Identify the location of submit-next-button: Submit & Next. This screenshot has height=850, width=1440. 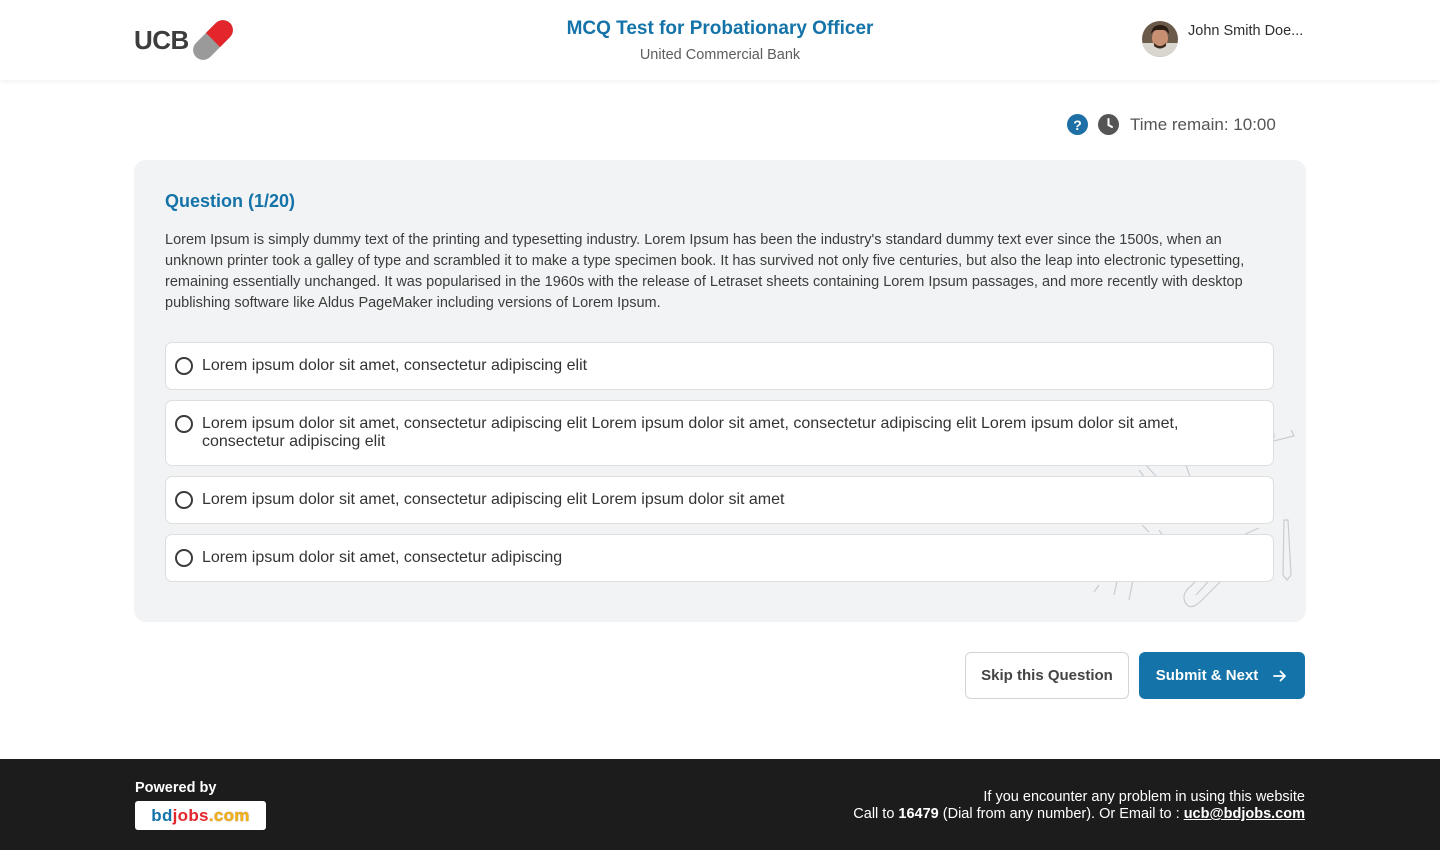
(1222, 675).